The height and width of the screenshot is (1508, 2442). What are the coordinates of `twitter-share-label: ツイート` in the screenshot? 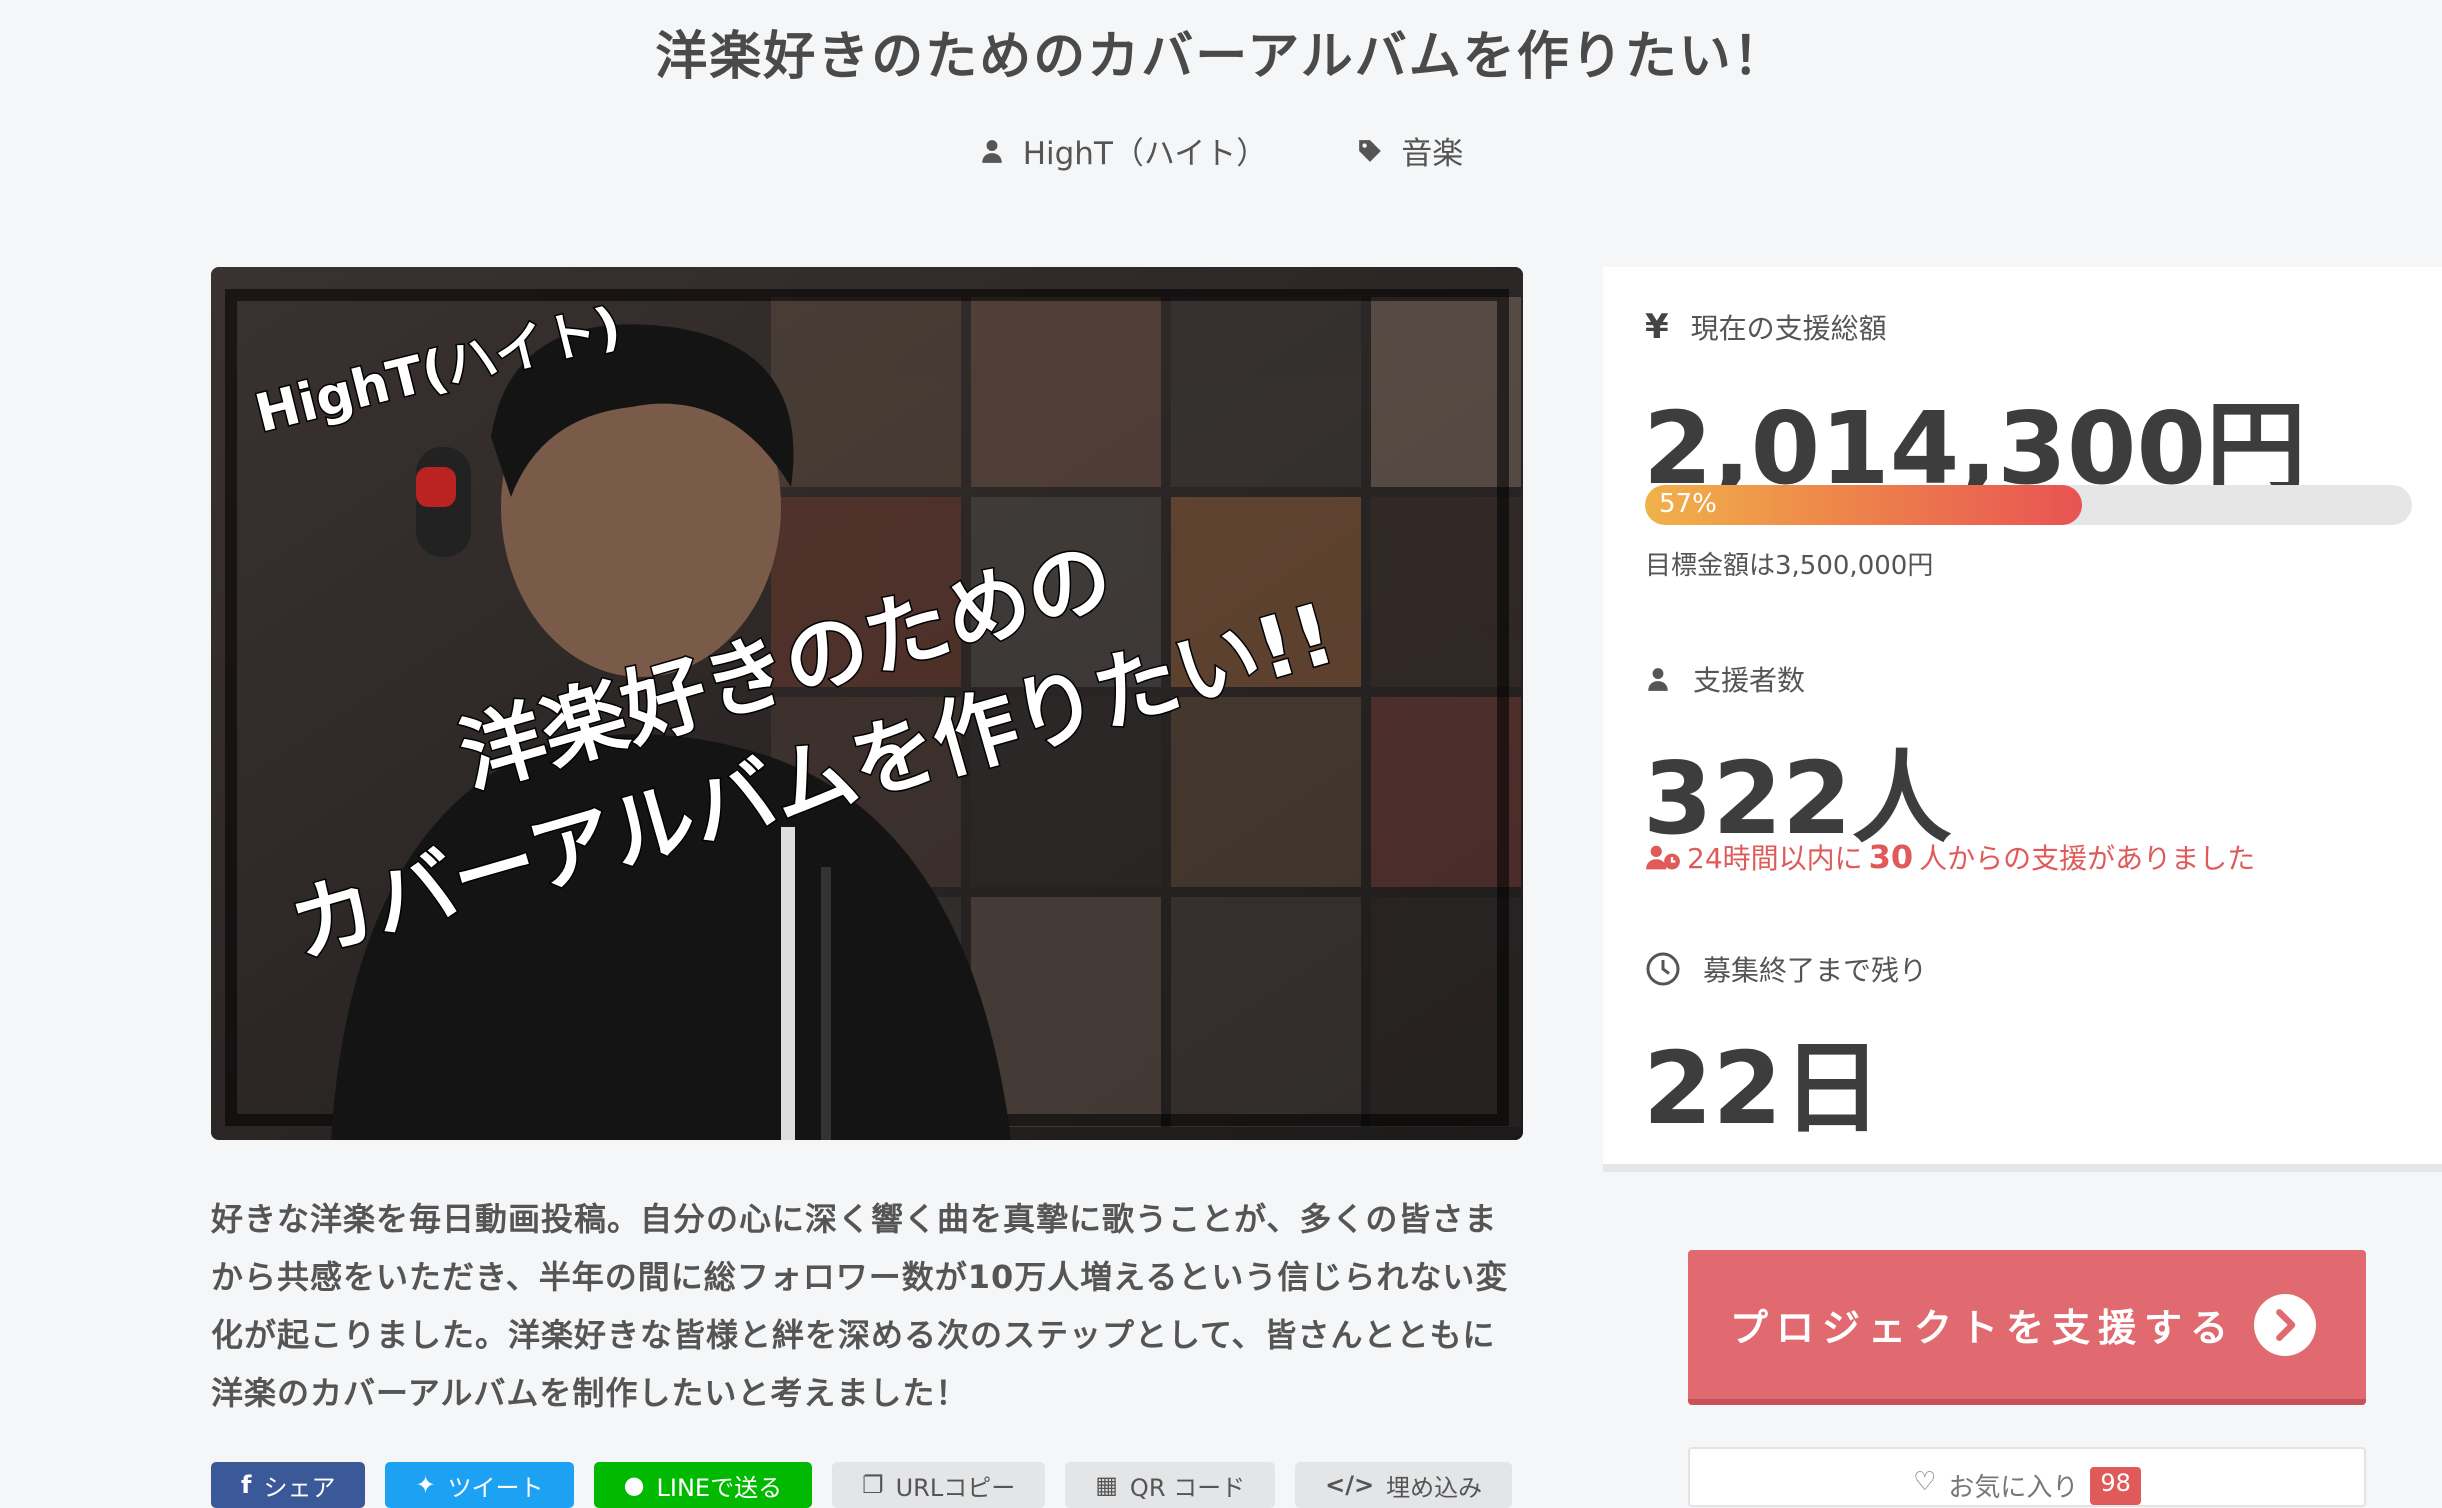 It's located at (495, 1487).